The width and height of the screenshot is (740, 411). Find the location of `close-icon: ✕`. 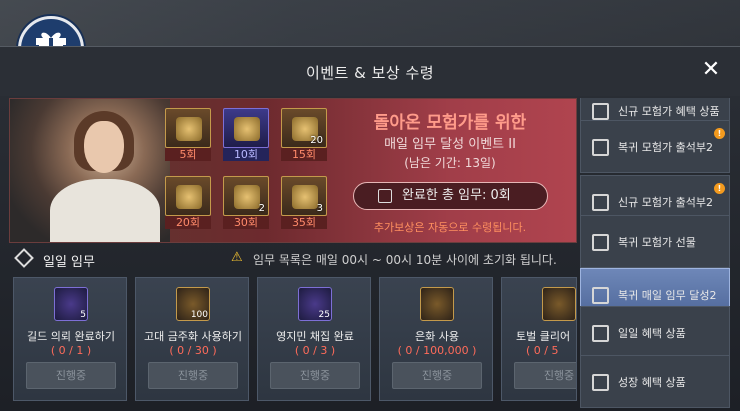

close-icon: ✕ is located at coordinates (711, 70).